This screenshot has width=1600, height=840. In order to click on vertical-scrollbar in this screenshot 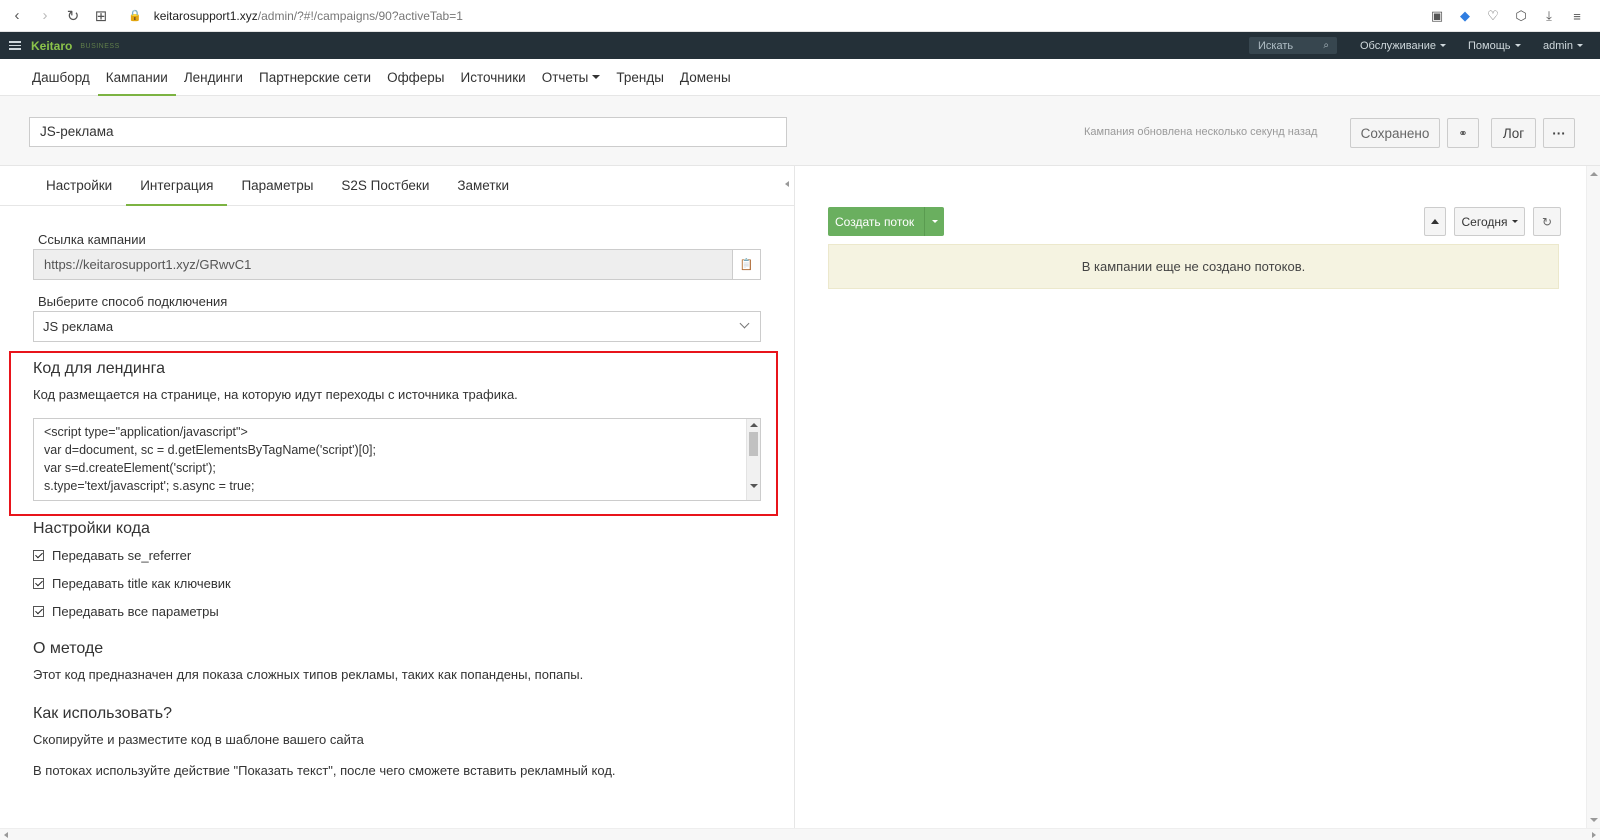, I will do `click(1593, 497)`.